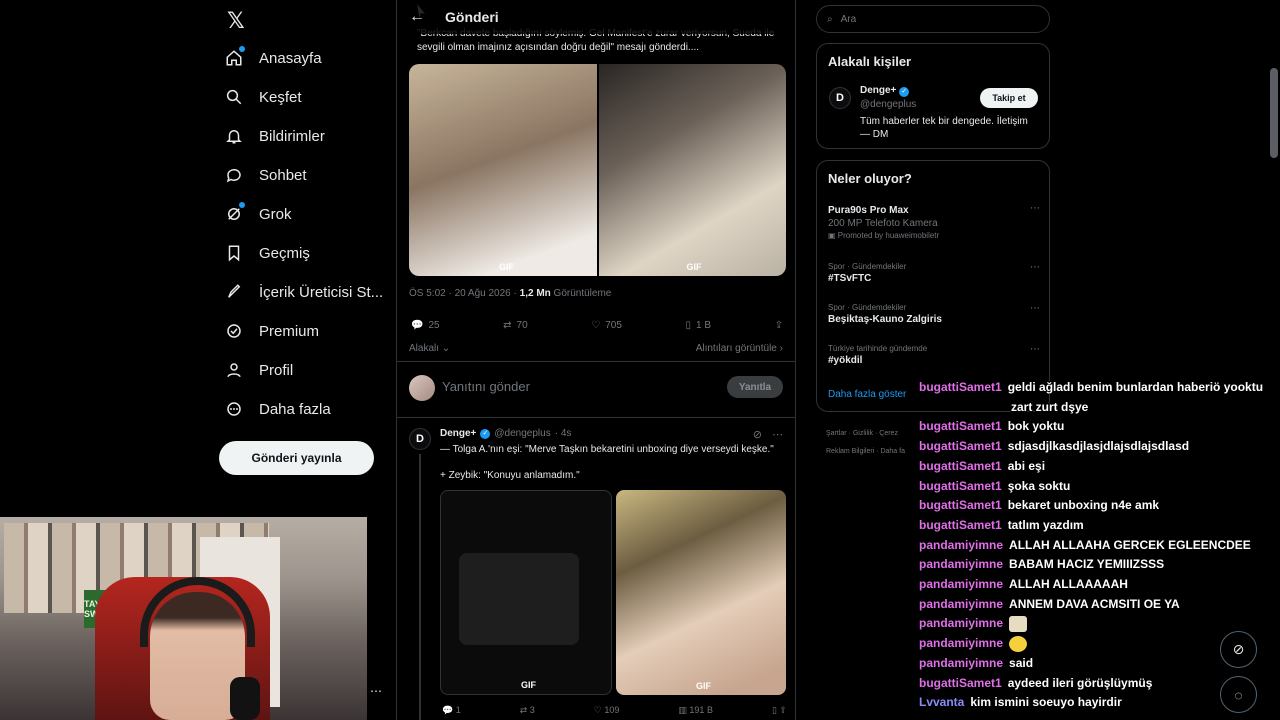 The width and height of the screenshot is (1280, 720). What do you see at coordinates (522, 325) in the screenshot?
I see `repost-count: 70` at bounding box center [522, 325].